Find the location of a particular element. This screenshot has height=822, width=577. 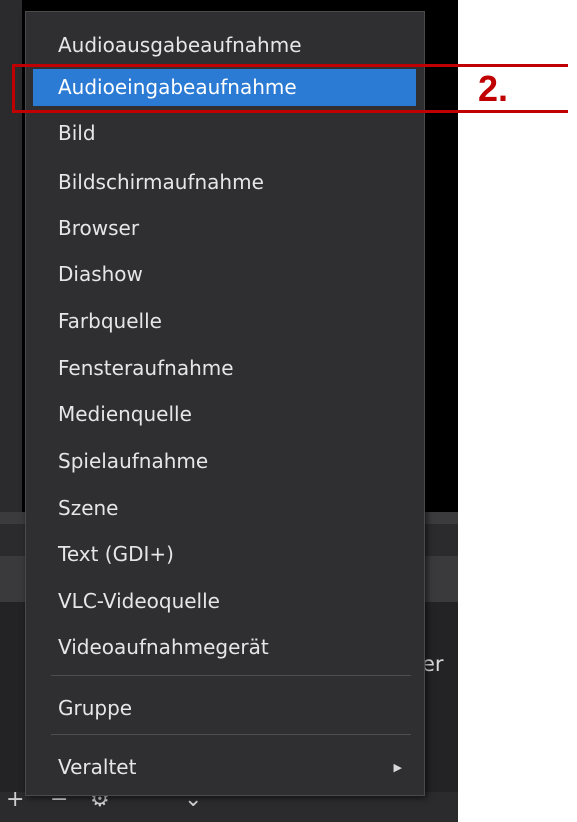

sources-toolbar is located at coordinates (229, 807).